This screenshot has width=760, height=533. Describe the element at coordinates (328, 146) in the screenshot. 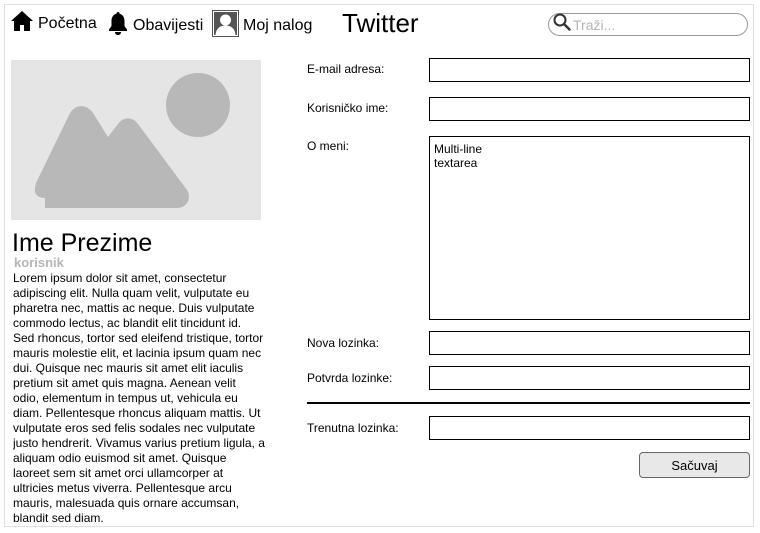

I see `about-label: O meni:` at that location.